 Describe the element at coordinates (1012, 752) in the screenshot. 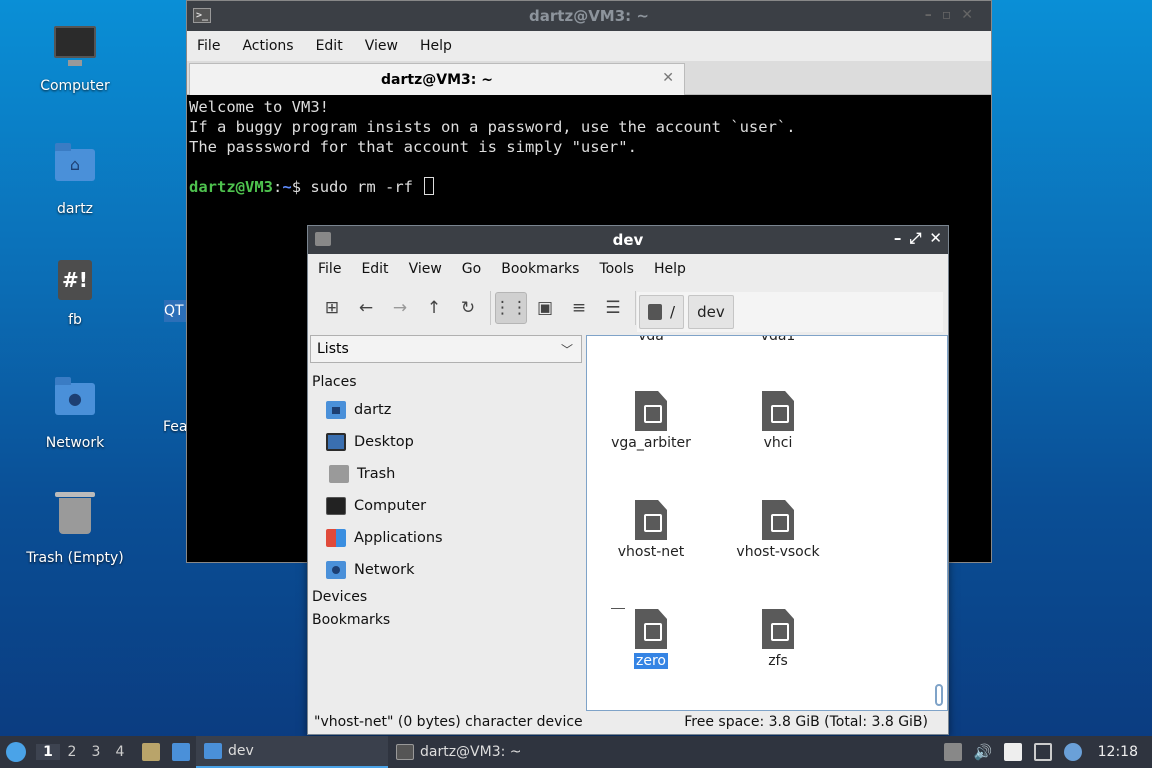

I see `clipboard-icon` at that location.